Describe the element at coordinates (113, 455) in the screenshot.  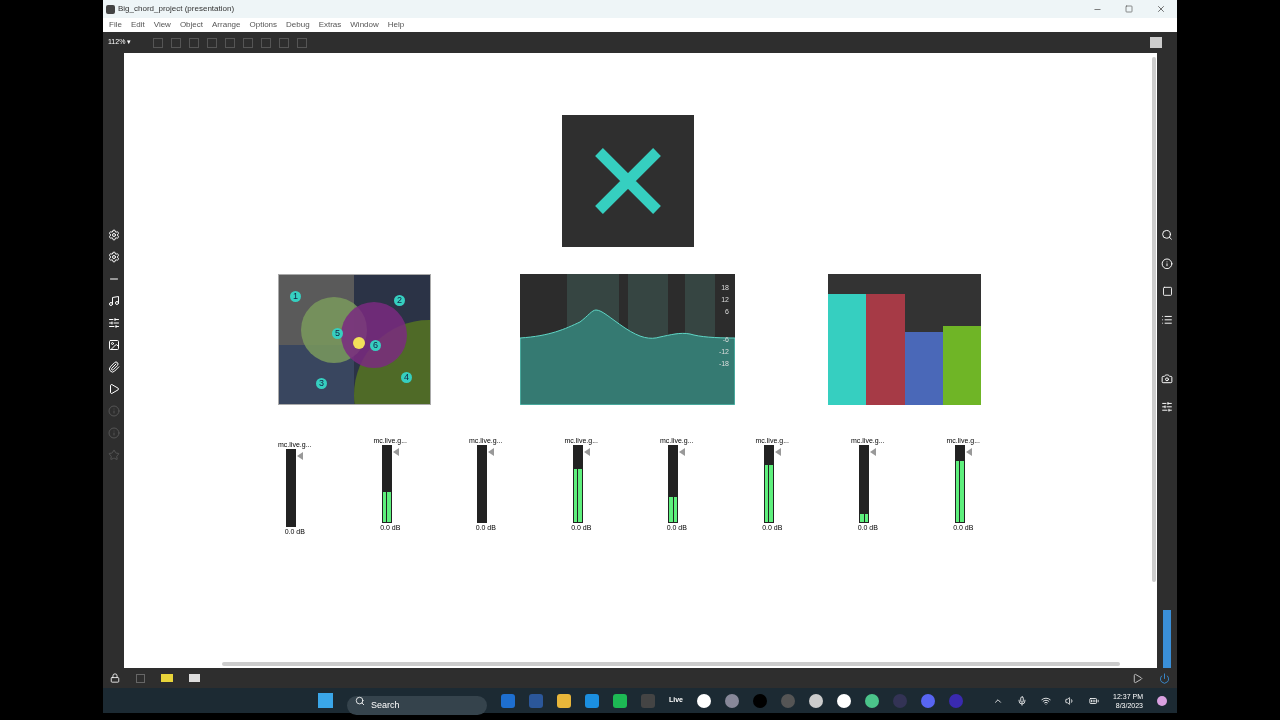
I see `star-icon` at that location.